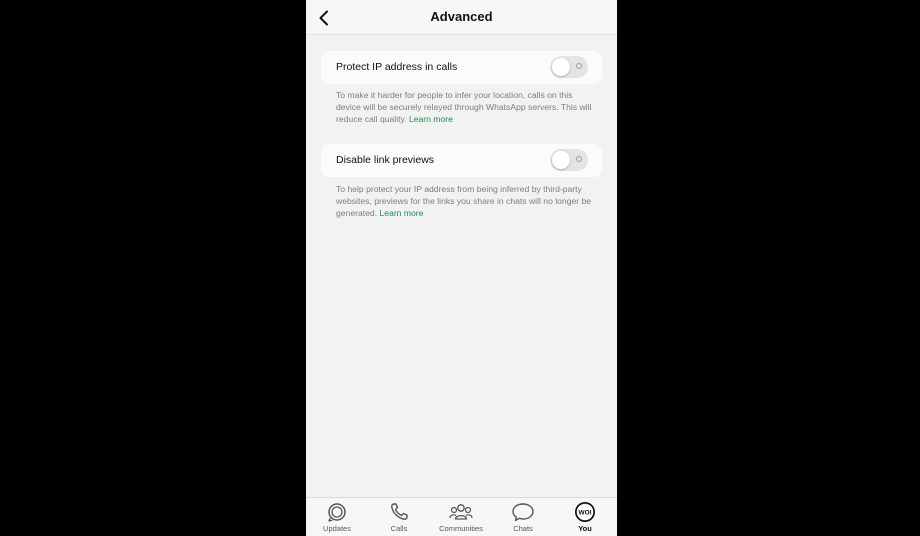 Image resolution: width=920 pixels, height=536 pixels. I want to click on tab-label: Chats, so click(523, 528).